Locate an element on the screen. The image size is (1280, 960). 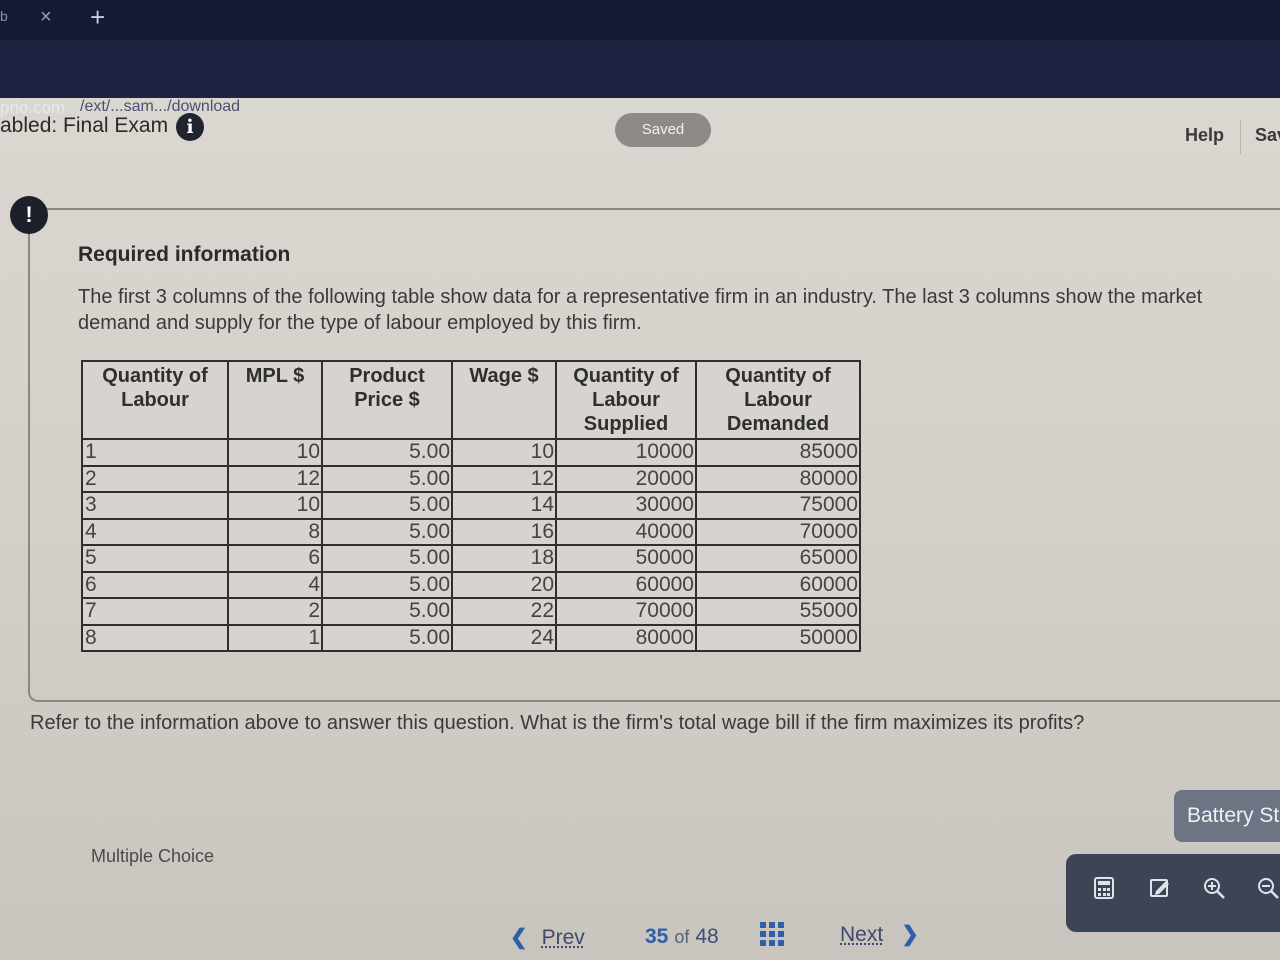
header-mpl: MPL $ is located at coordinates (275, 400).